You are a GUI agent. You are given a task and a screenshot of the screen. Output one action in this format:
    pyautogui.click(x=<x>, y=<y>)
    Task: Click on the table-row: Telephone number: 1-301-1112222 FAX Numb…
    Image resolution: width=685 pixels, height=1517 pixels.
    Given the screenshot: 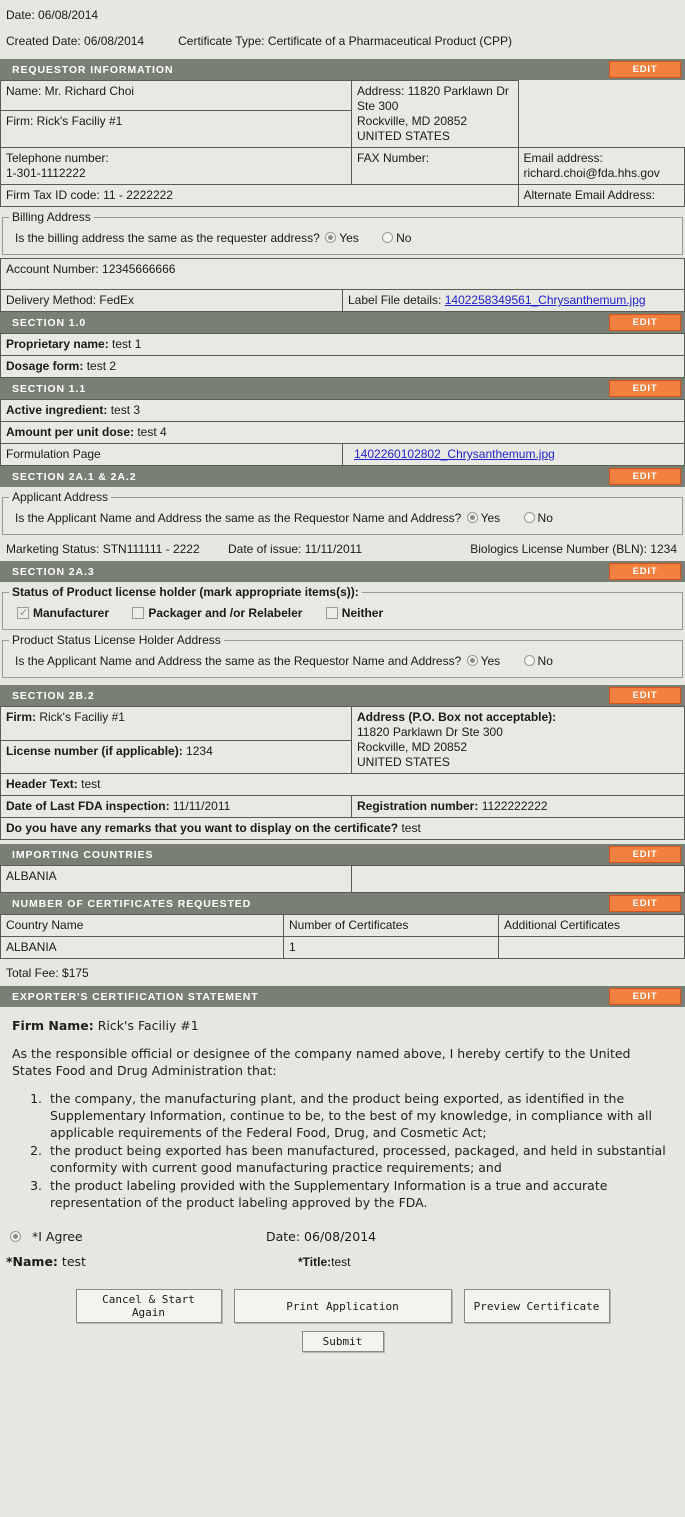 What is the action you would take?
    pyautogui.click(x=342, y=166)
    